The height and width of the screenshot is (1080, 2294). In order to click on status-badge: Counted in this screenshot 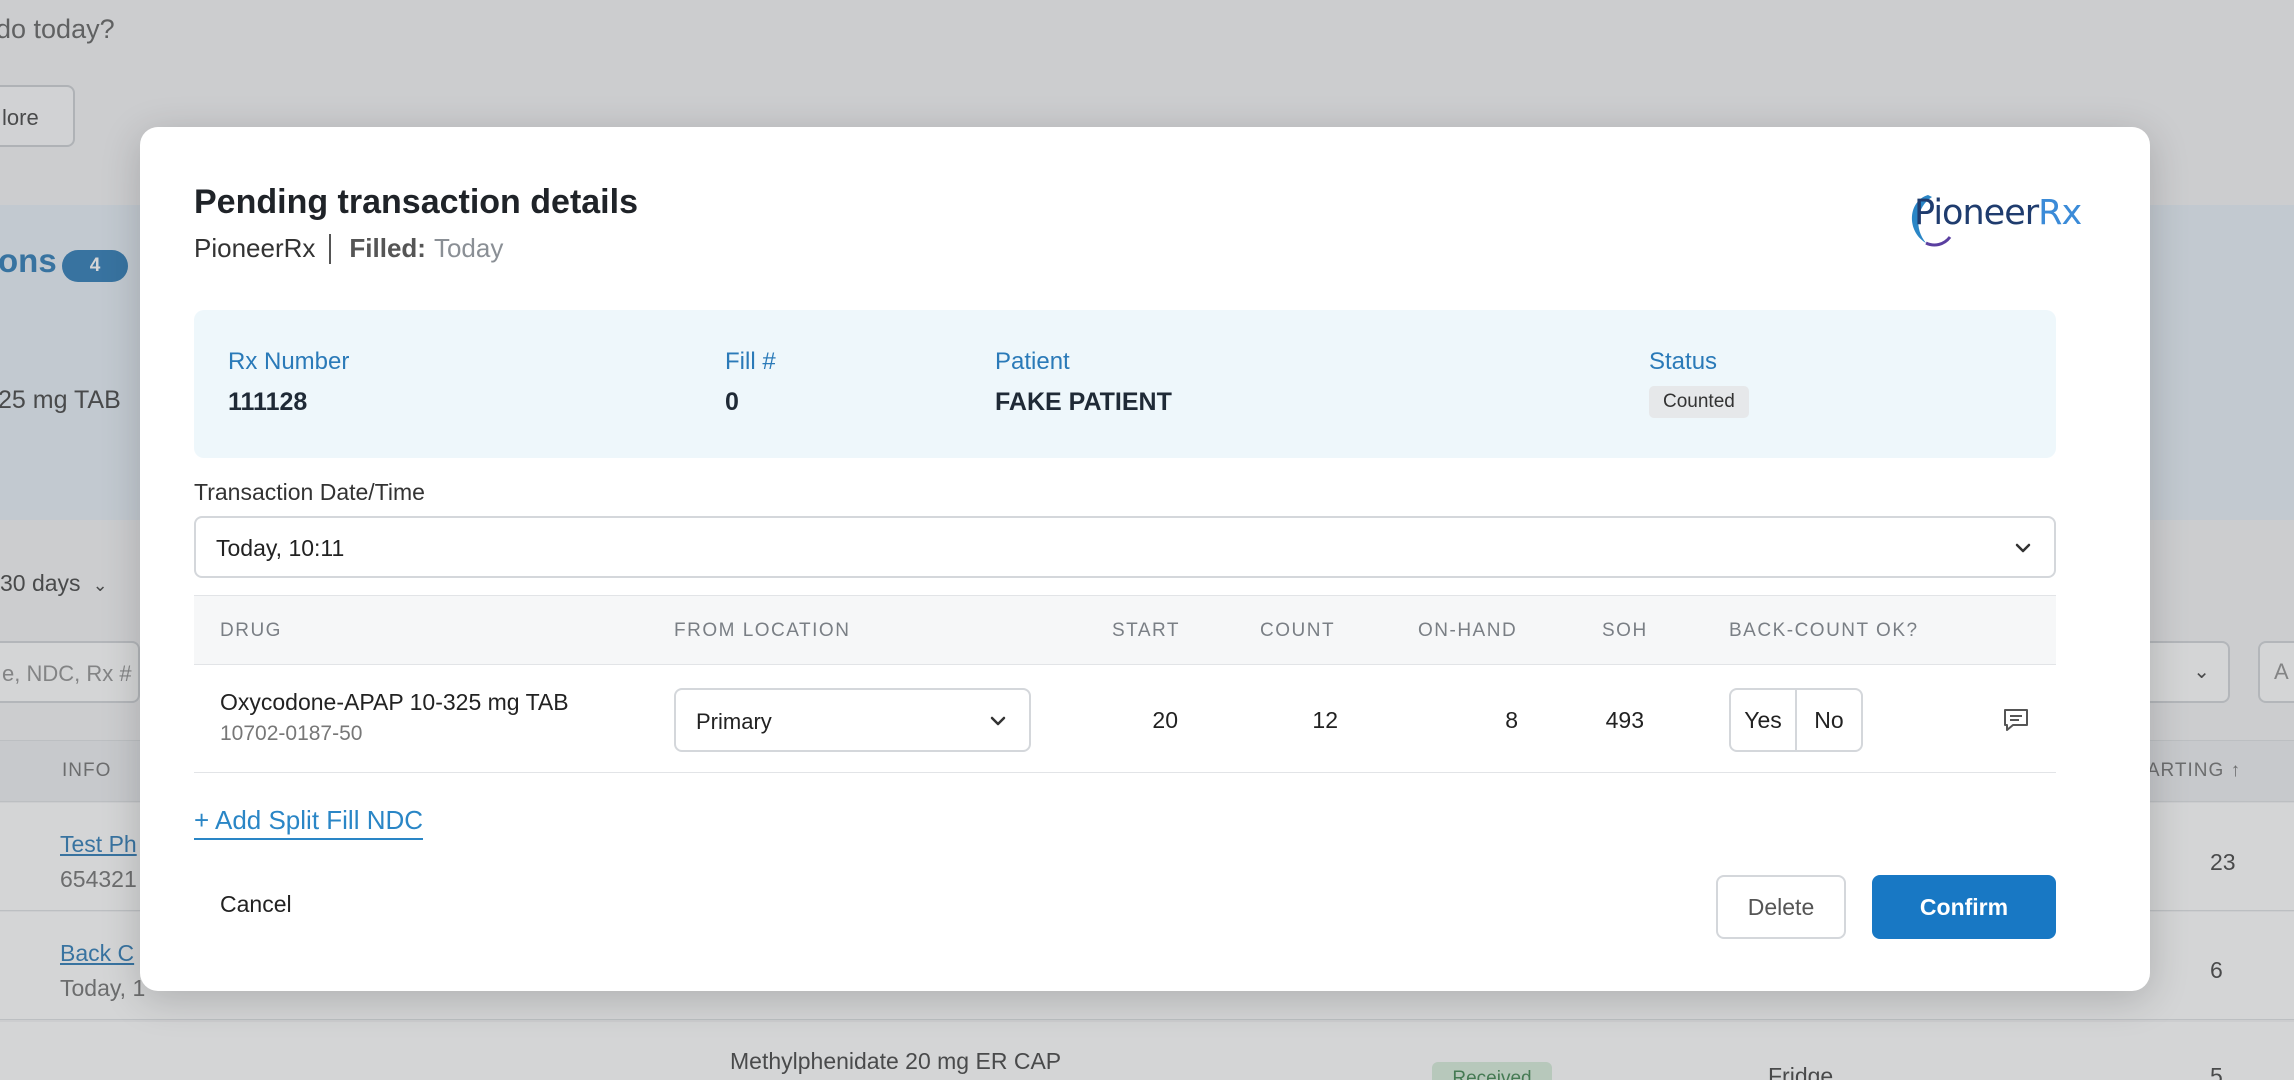, I will do `click(1699, 402)`.